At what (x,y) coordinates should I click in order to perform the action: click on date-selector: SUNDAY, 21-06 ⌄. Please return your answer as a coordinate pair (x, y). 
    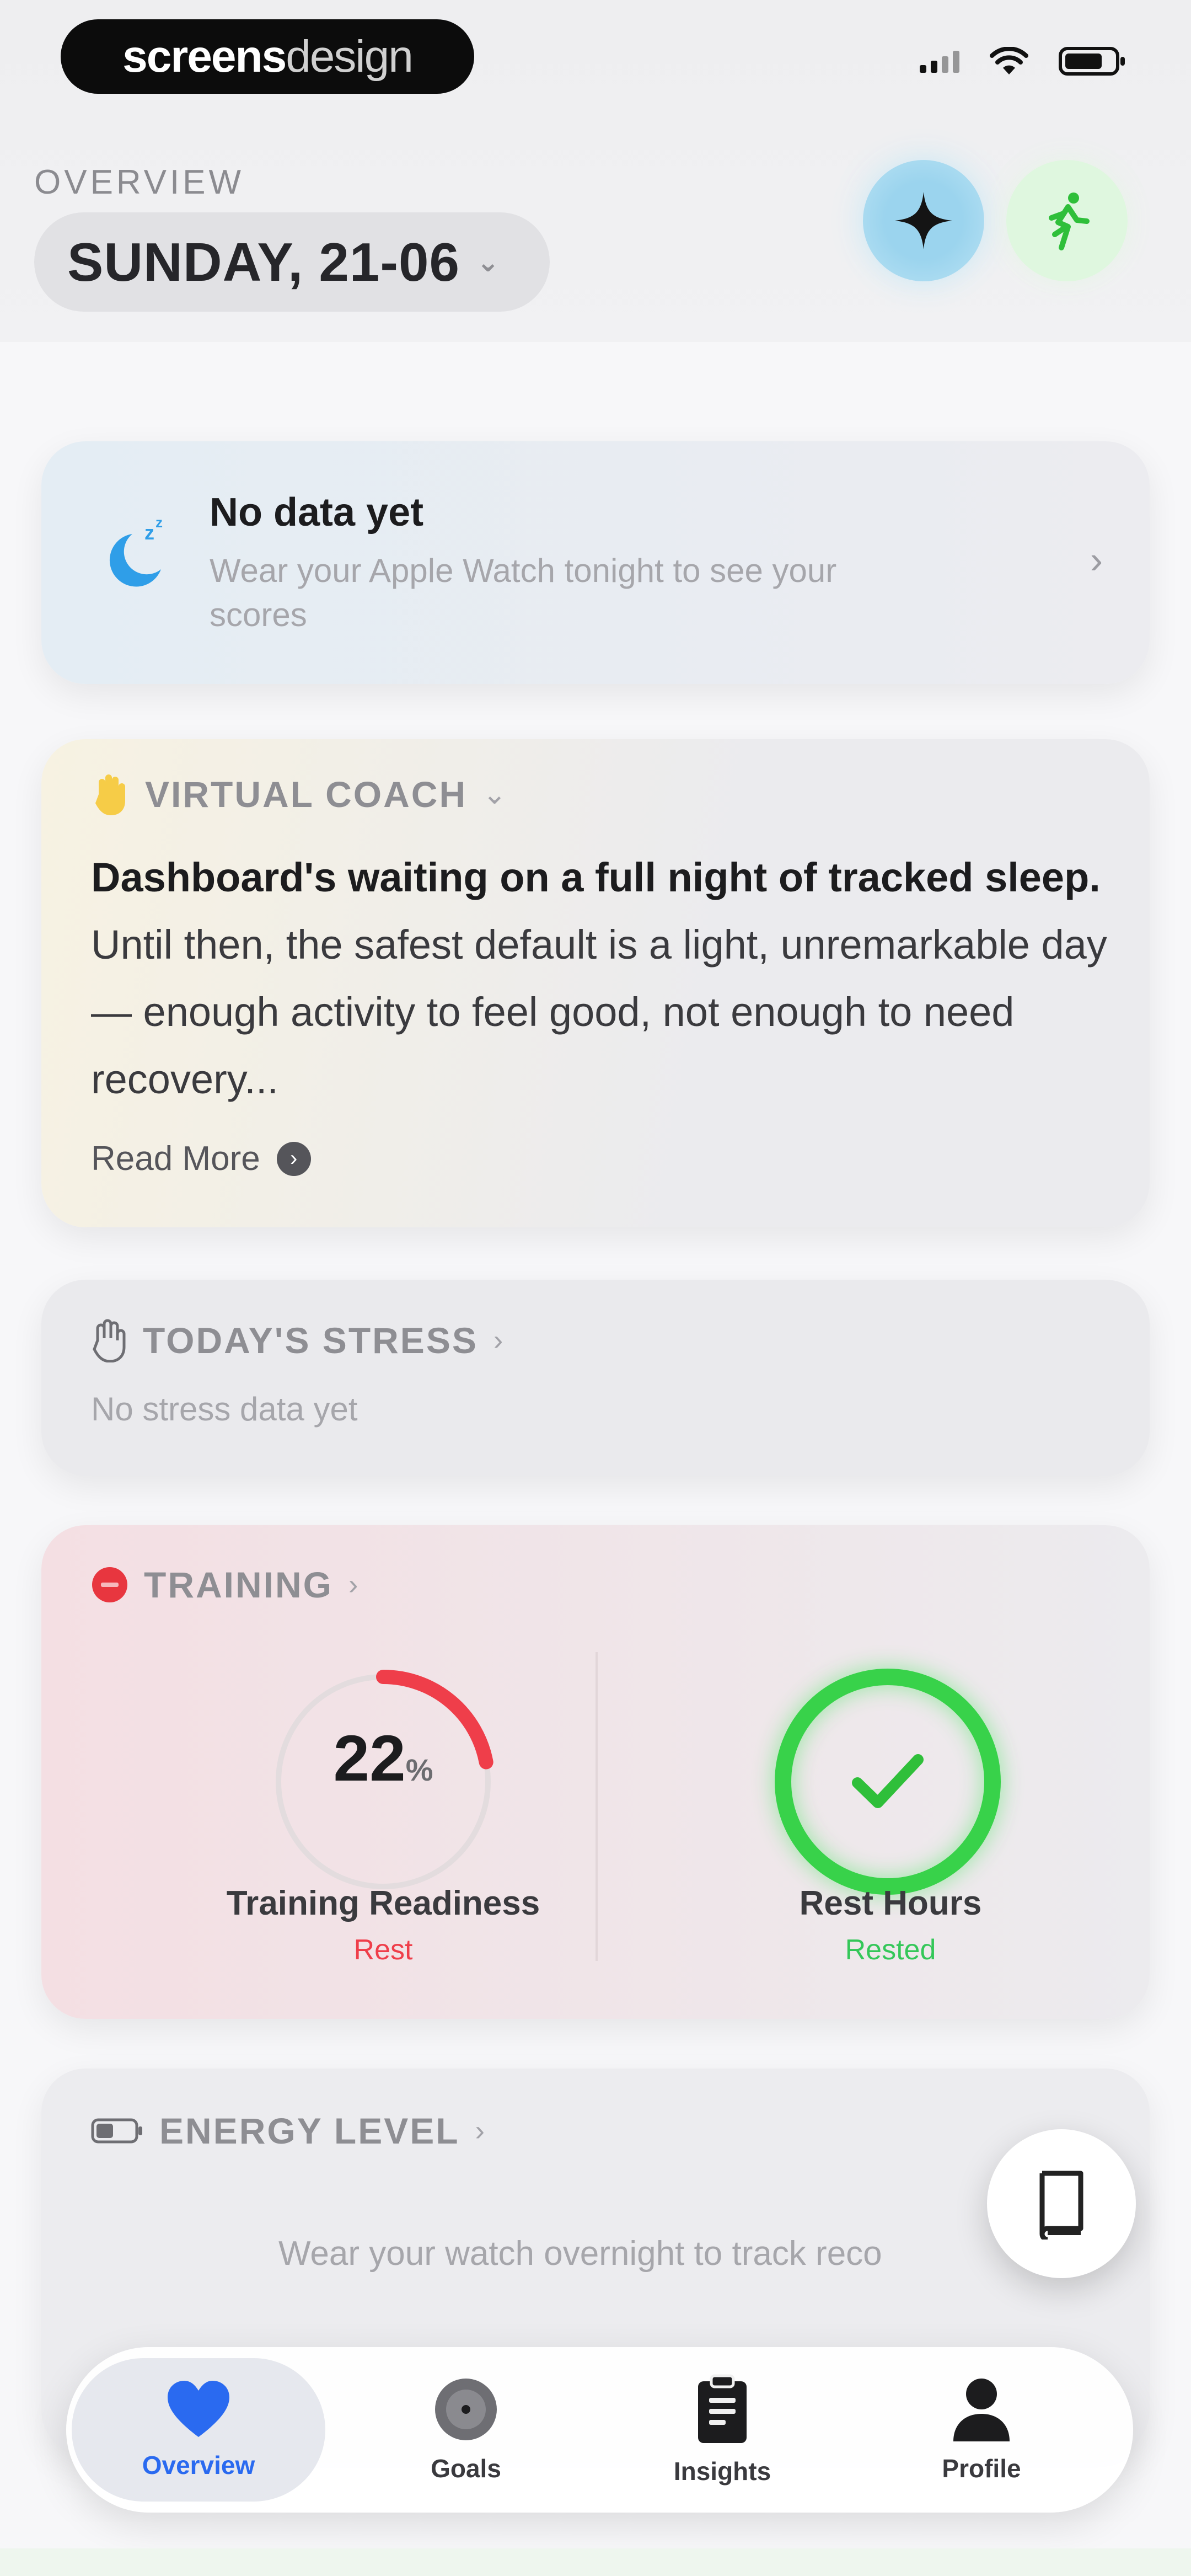
    Looking at the image, I should click on (292, 262).